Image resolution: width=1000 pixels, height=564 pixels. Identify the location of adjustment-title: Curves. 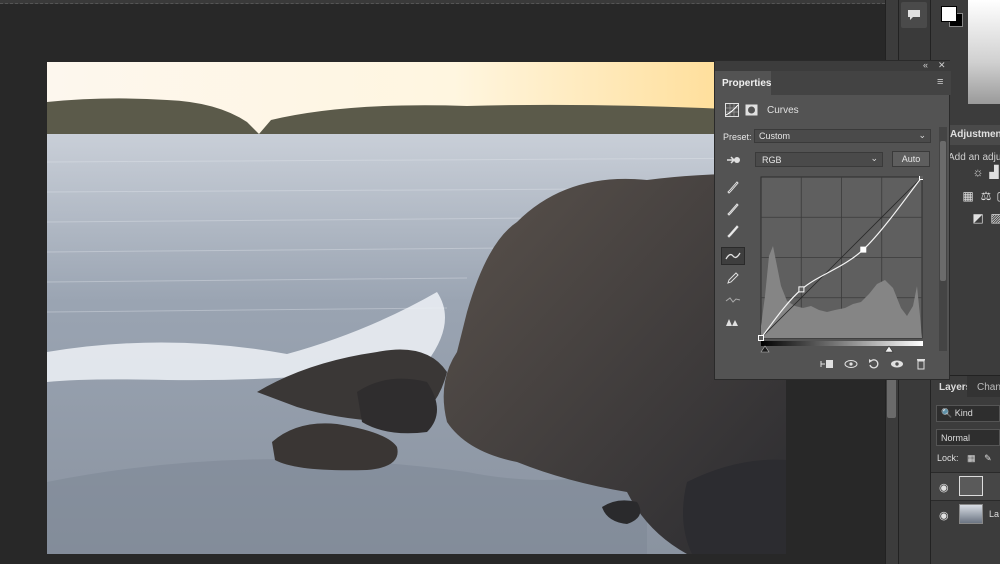
(783, 110).